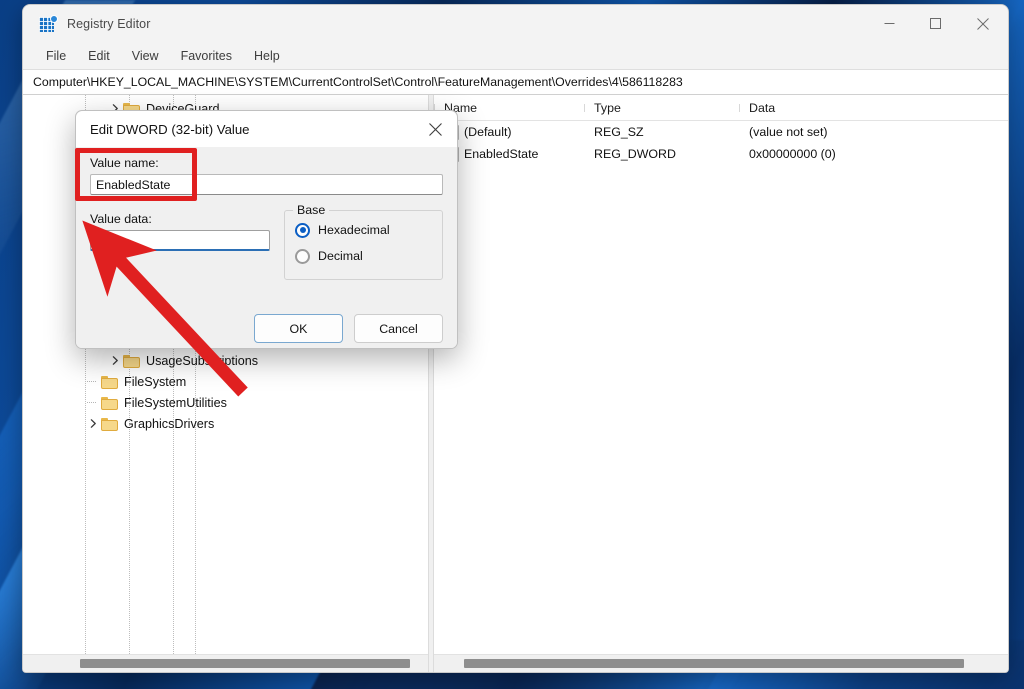 The width and height of the screenshot is (1024, 689). What do you see at coordinates (266, 184) in the screenshot?
I see `value-name-field: EnabledState` at bounding box center [266, 184].